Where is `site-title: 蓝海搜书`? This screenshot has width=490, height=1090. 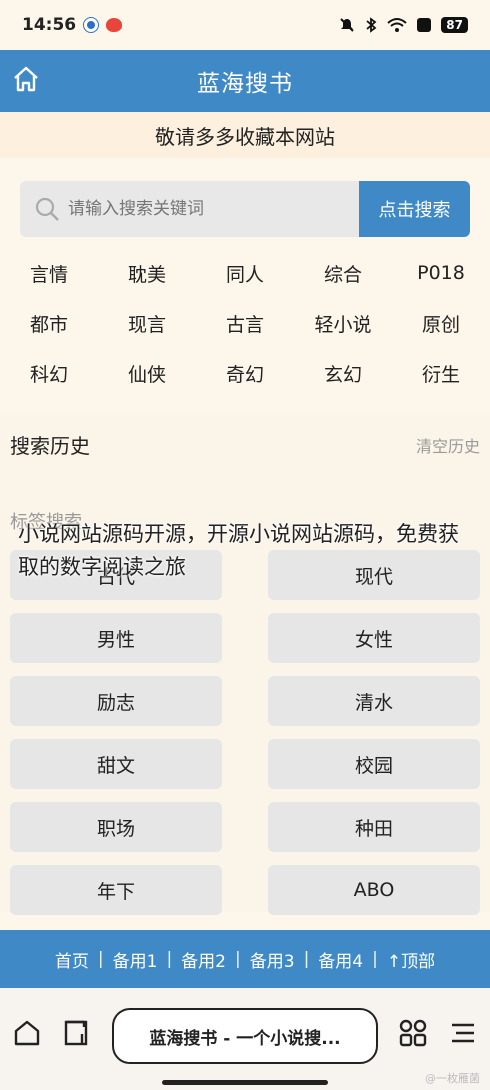
site-title: 蓝海搜书 is located at coordinates (245, 84).